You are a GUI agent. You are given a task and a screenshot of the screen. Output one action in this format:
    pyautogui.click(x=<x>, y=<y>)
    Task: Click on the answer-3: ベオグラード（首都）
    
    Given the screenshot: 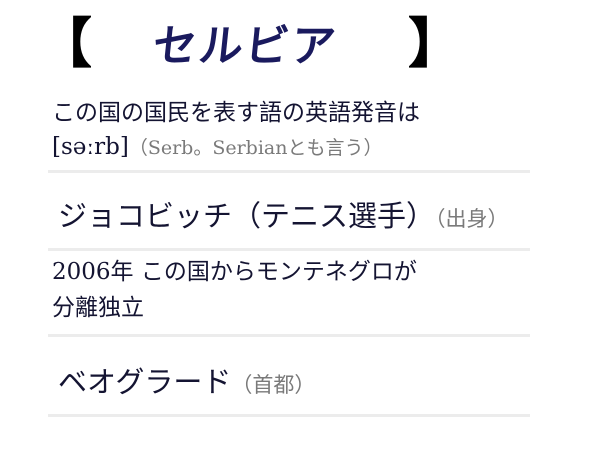 What is the action you would take?
    pyautogui.click(x=186, y=383)
    